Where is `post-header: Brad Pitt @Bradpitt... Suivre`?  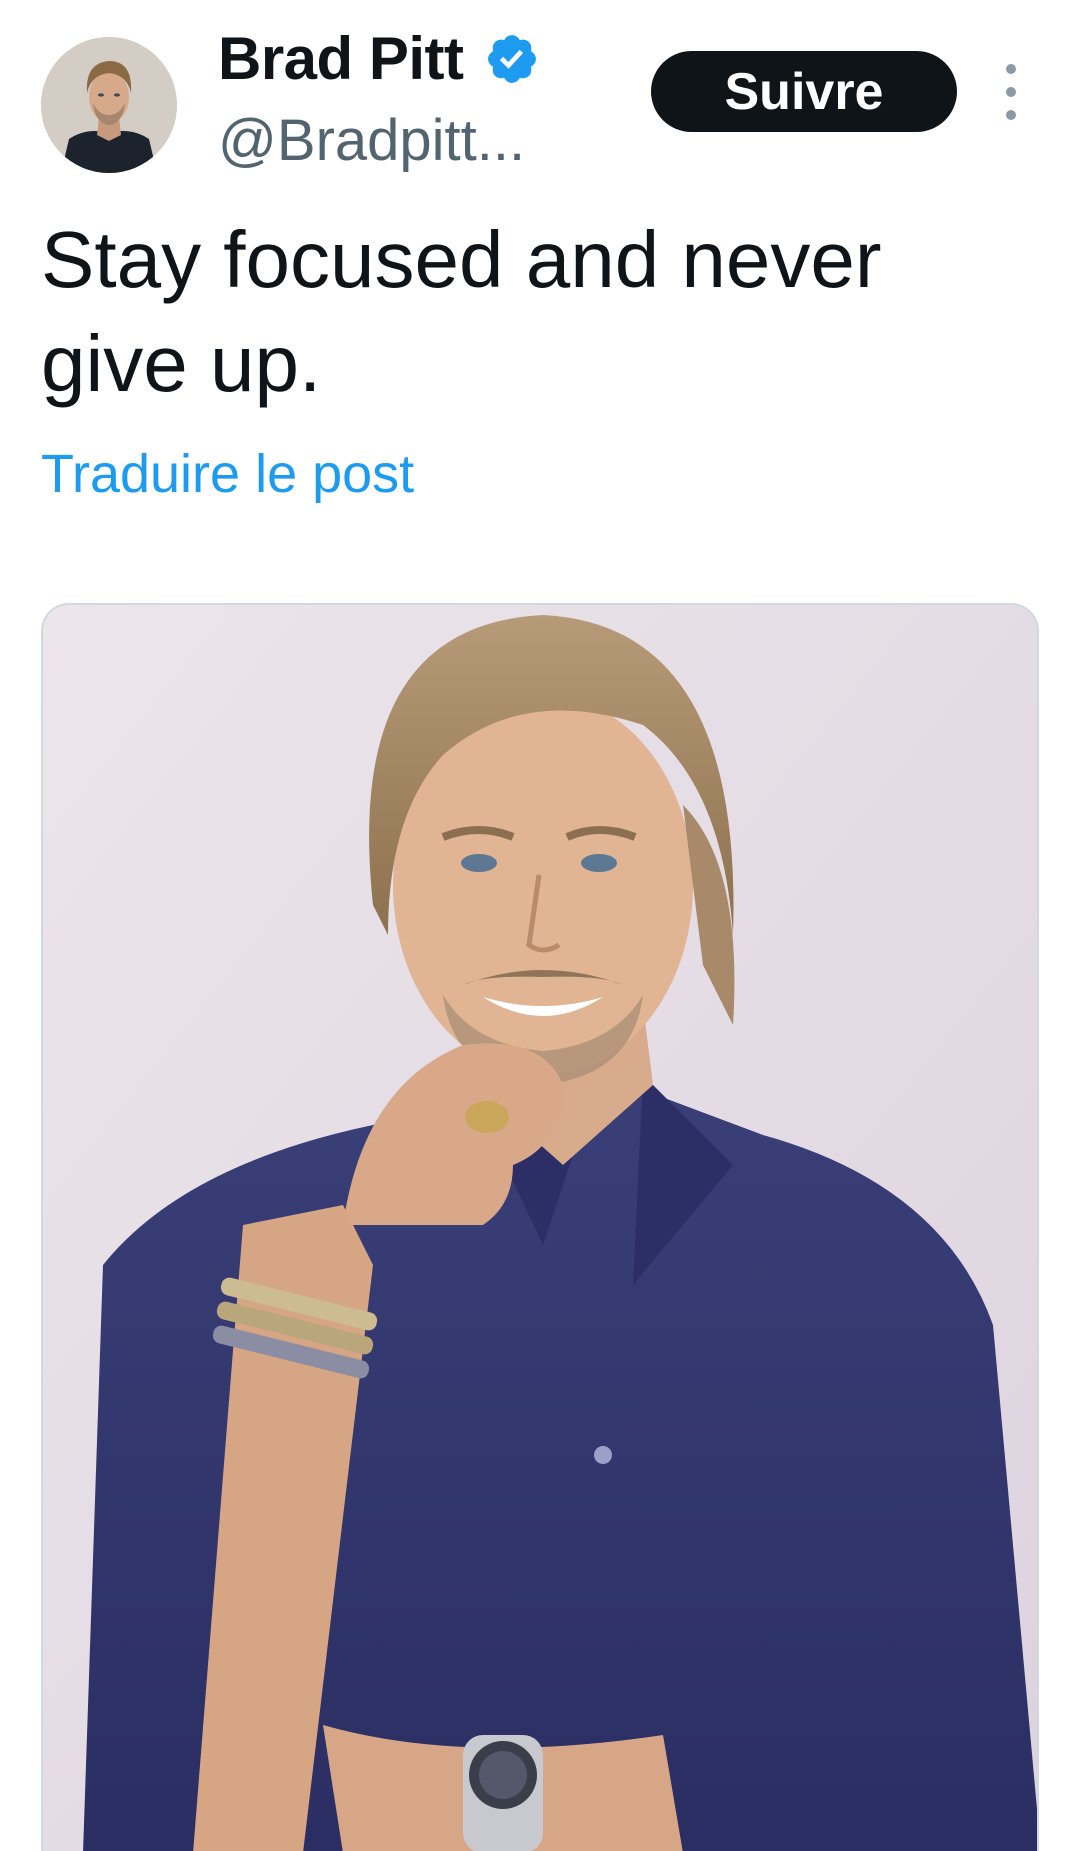 post-header: Brad Pitt @Bradpitt... Suivre is located at coordinates (540, 95).